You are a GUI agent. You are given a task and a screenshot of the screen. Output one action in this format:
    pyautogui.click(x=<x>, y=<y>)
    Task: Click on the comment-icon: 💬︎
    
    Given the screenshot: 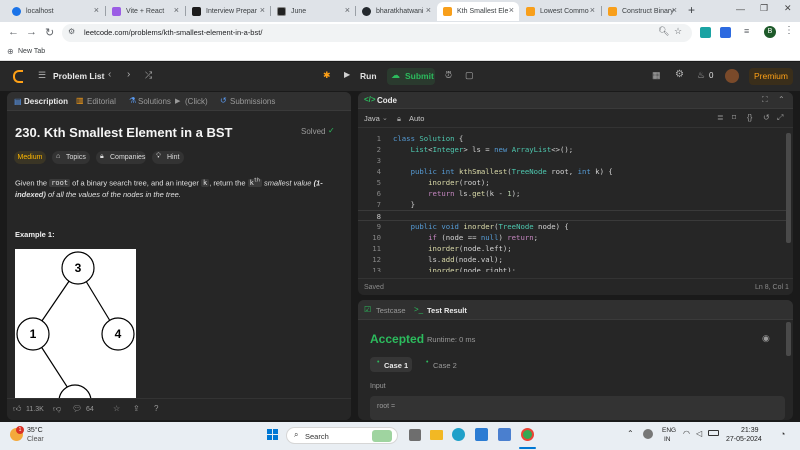 What is the action you would take?
    pyautogui.click(x=77, y=408)
    